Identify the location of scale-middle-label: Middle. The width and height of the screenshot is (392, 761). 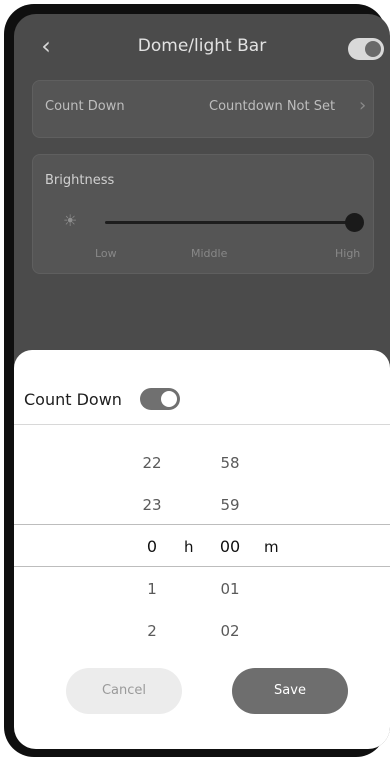
(209, 253).